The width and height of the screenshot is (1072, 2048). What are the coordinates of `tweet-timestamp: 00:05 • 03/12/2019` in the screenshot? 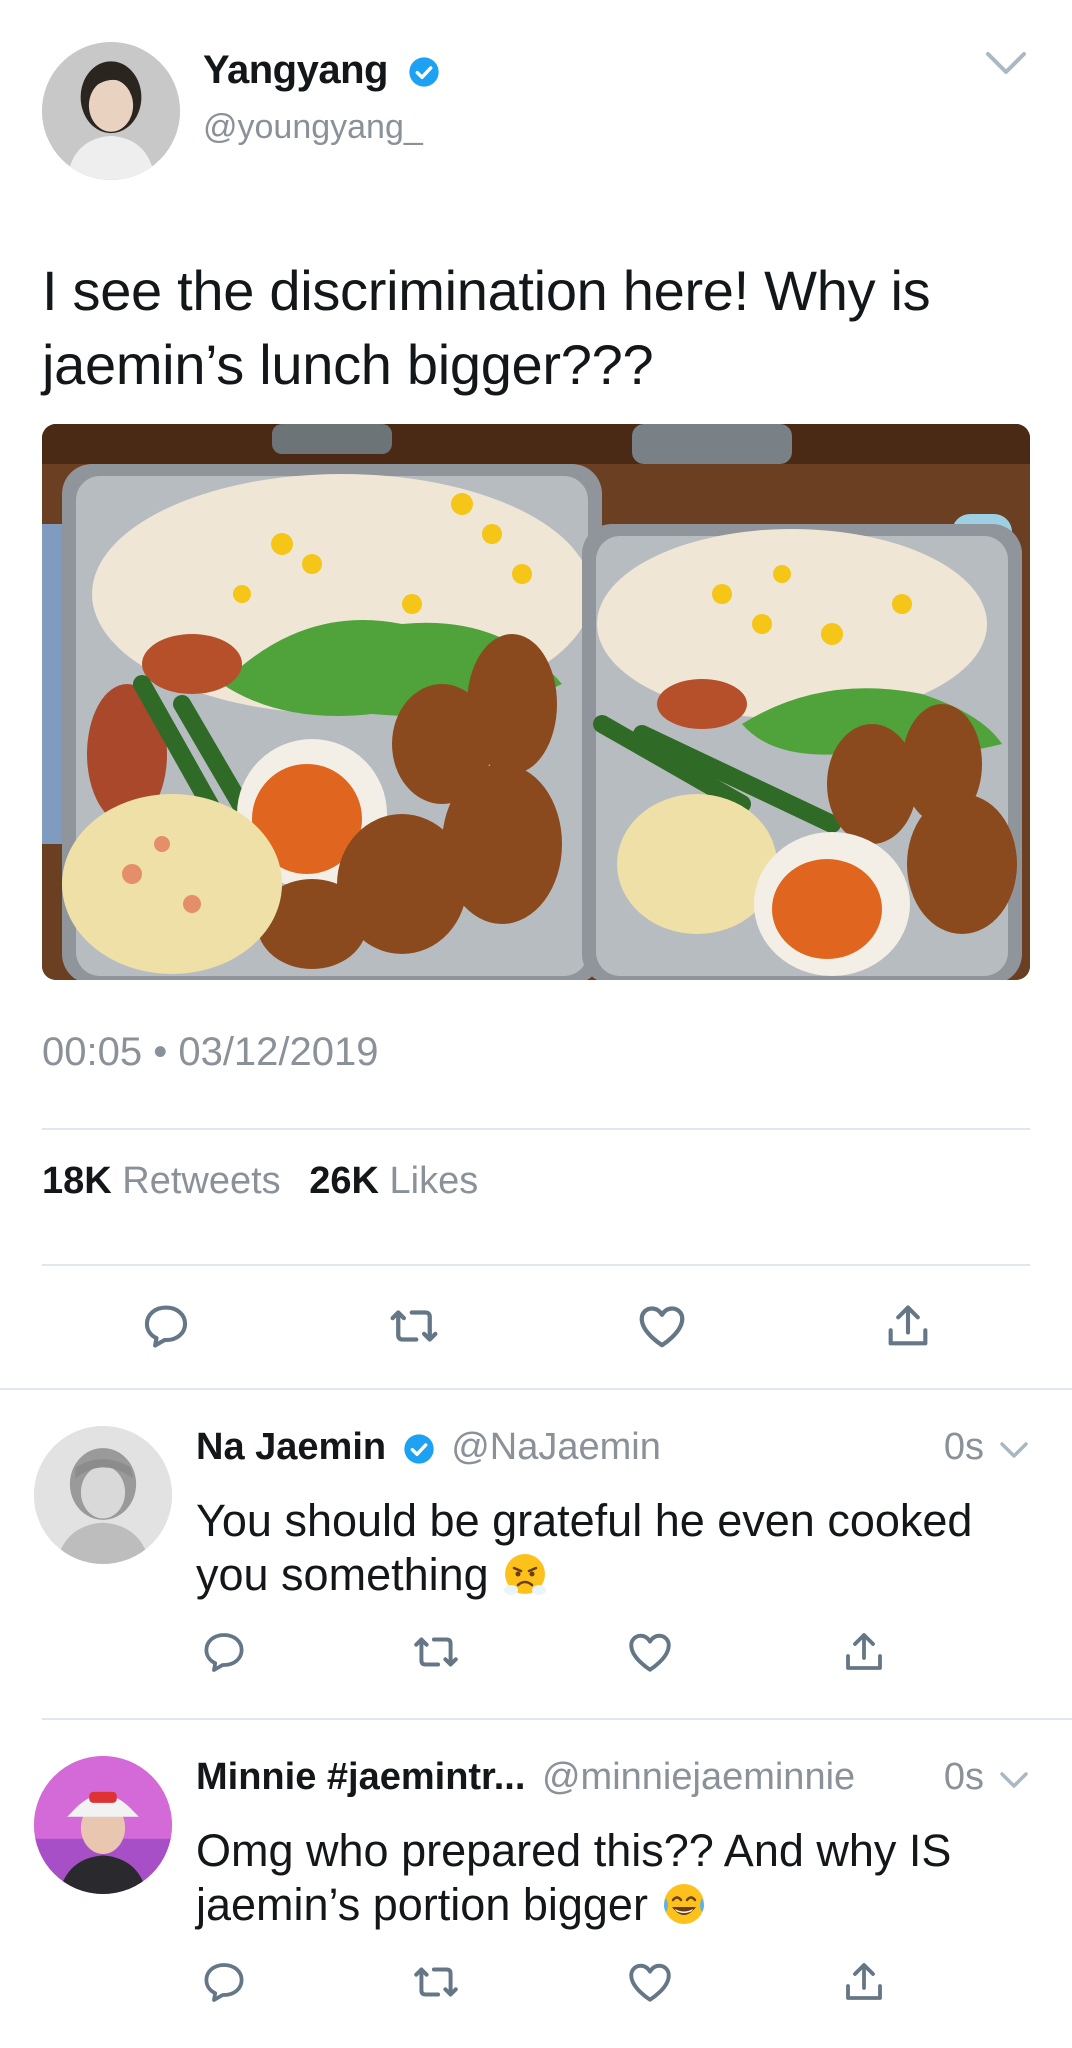 It's located at (210, 1052).